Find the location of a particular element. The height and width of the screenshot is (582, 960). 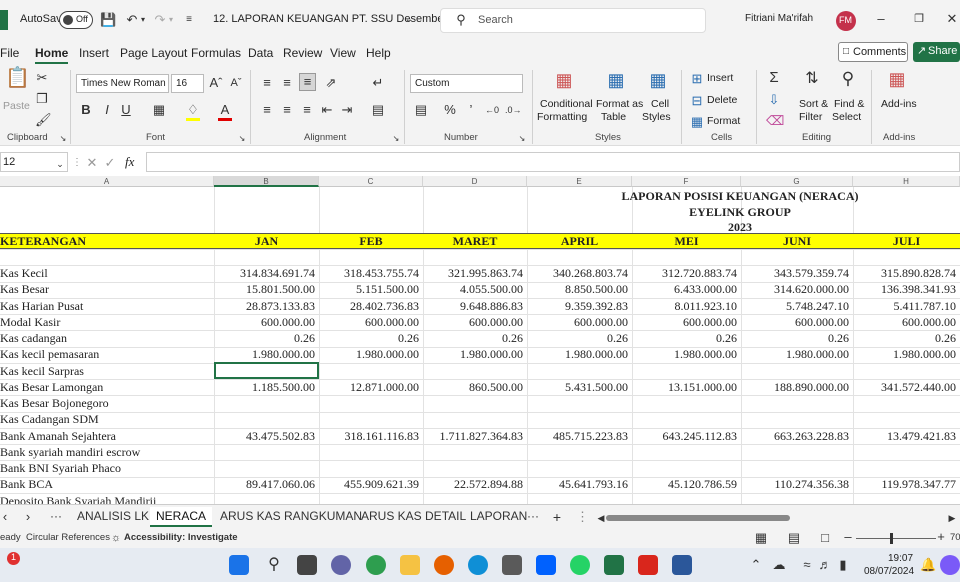

table-cell: 89.417.060.06 is located at coordinates (266, 484).